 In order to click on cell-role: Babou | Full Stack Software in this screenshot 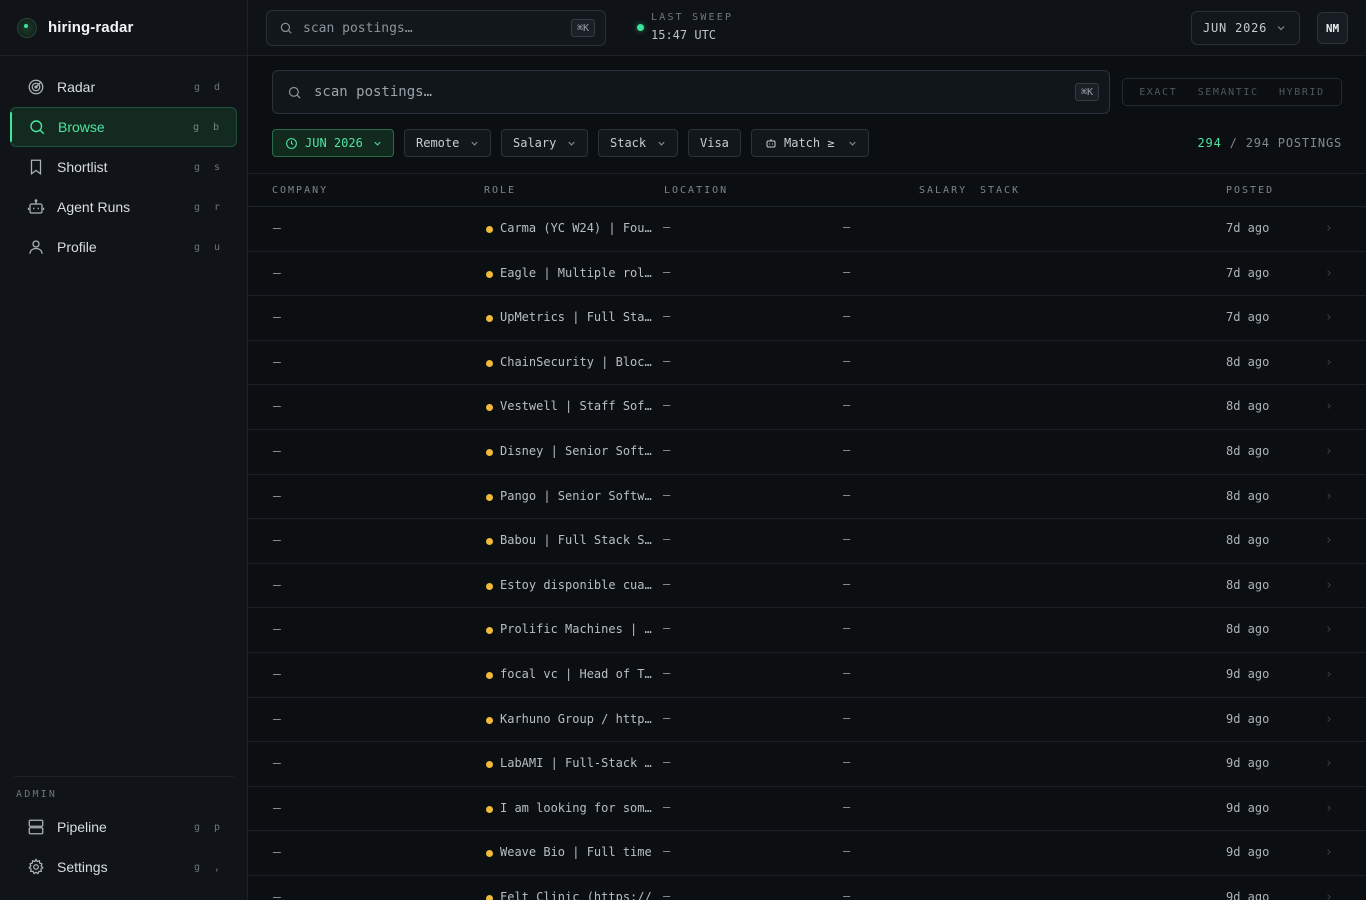, I will do `click(576, 540)`.